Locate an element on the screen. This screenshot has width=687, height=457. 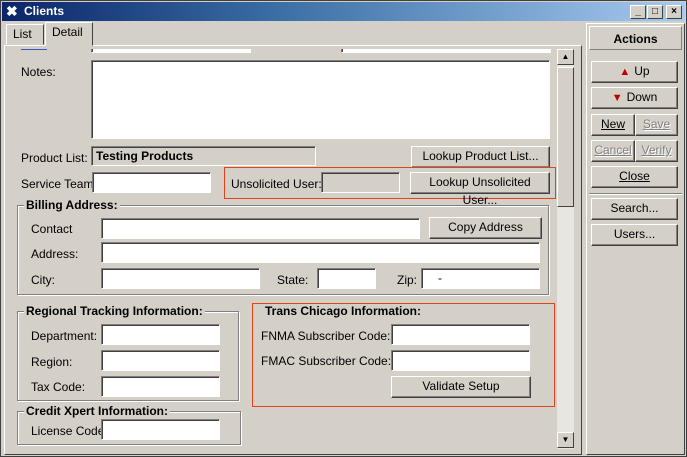
tab-list: List is located at coordinates (25, 34).